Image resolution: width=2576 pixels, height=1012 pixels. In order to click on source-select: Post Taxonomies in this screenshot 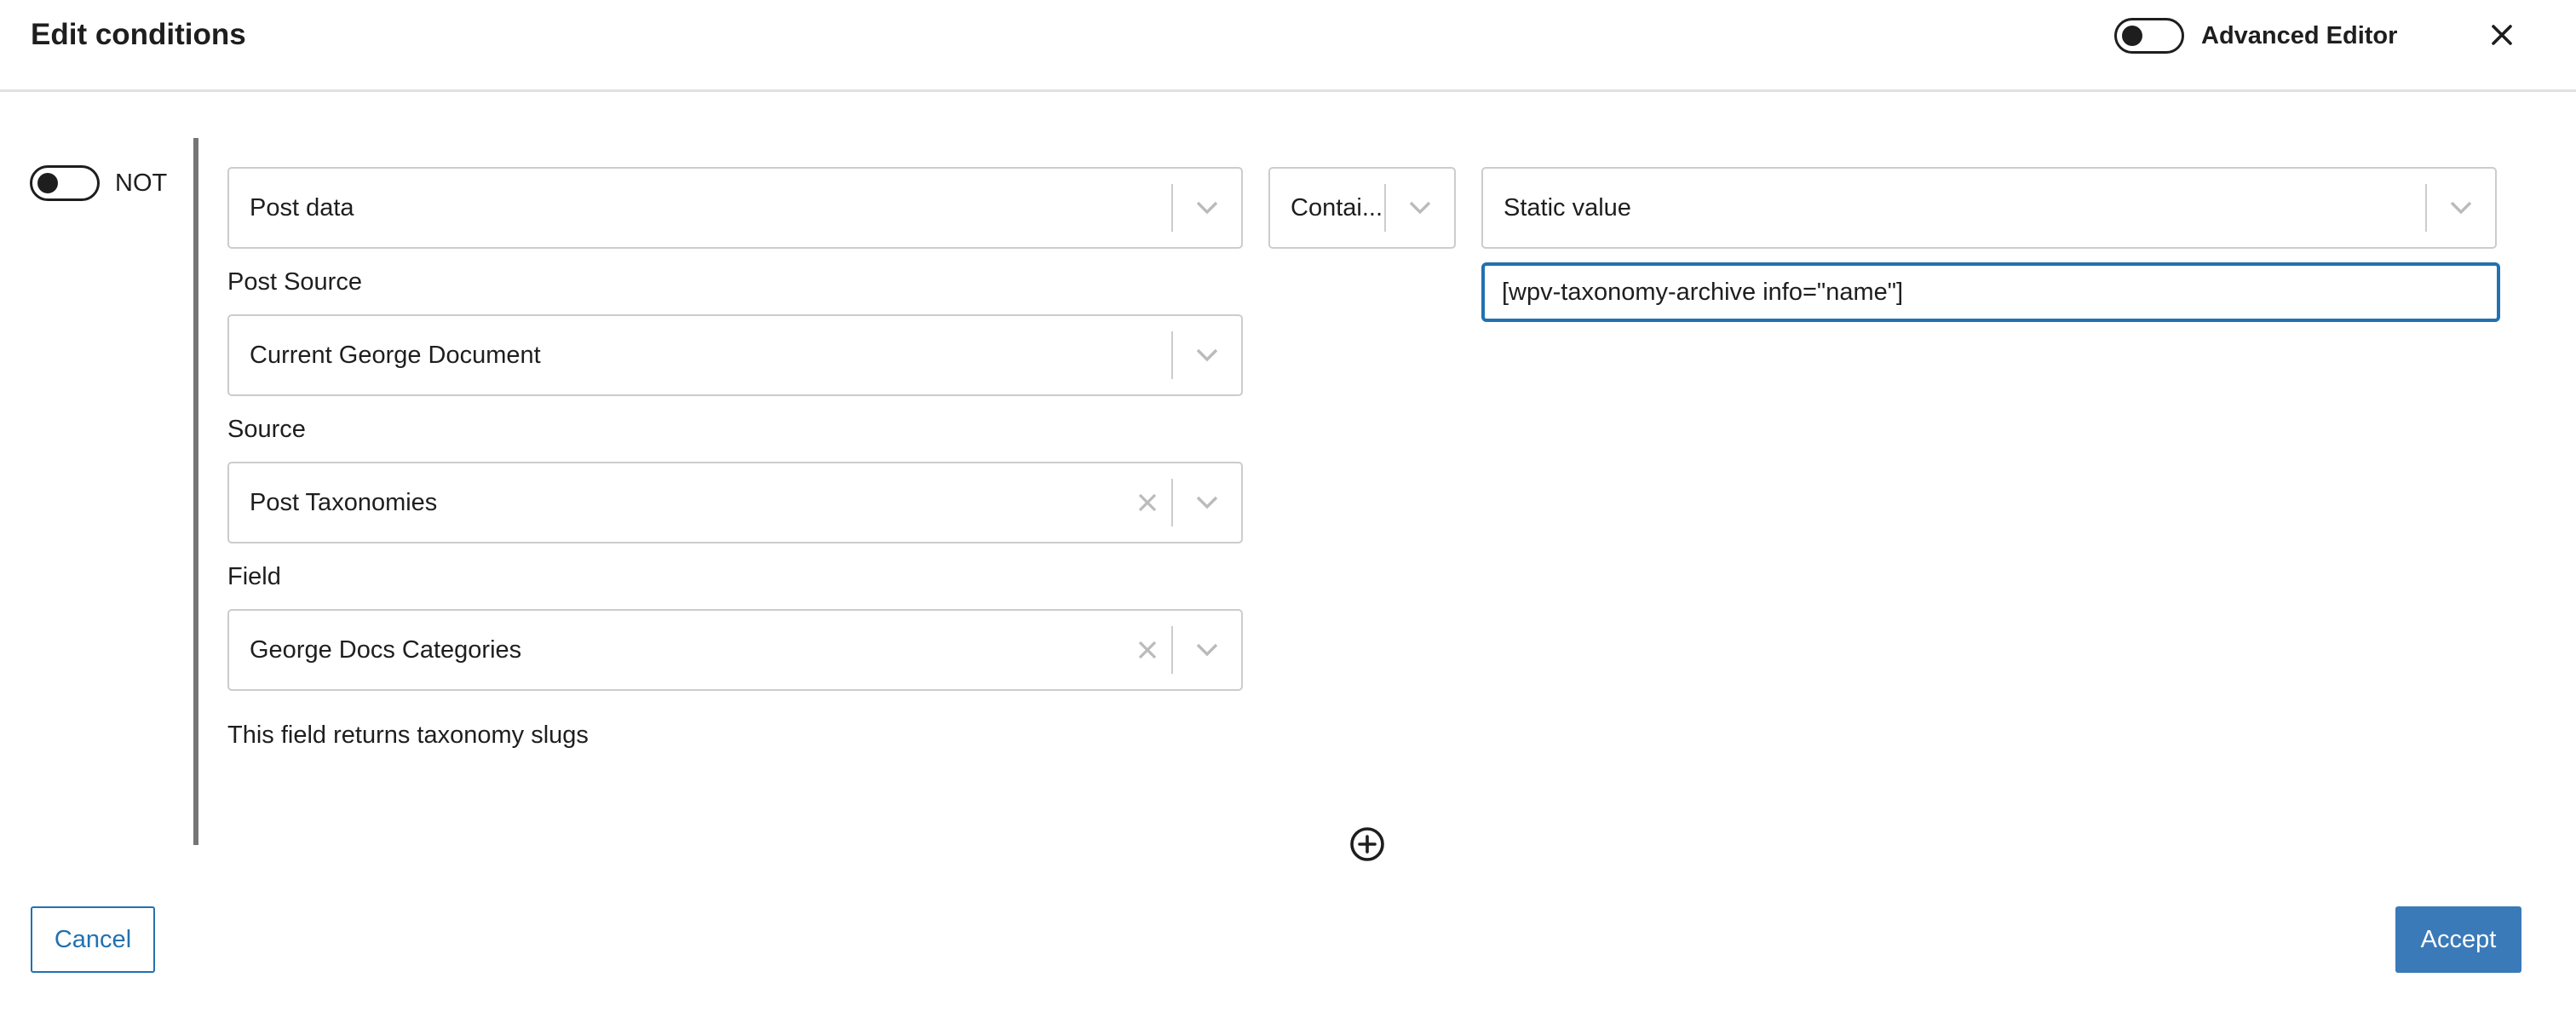, I will do `click(735, 503)`.